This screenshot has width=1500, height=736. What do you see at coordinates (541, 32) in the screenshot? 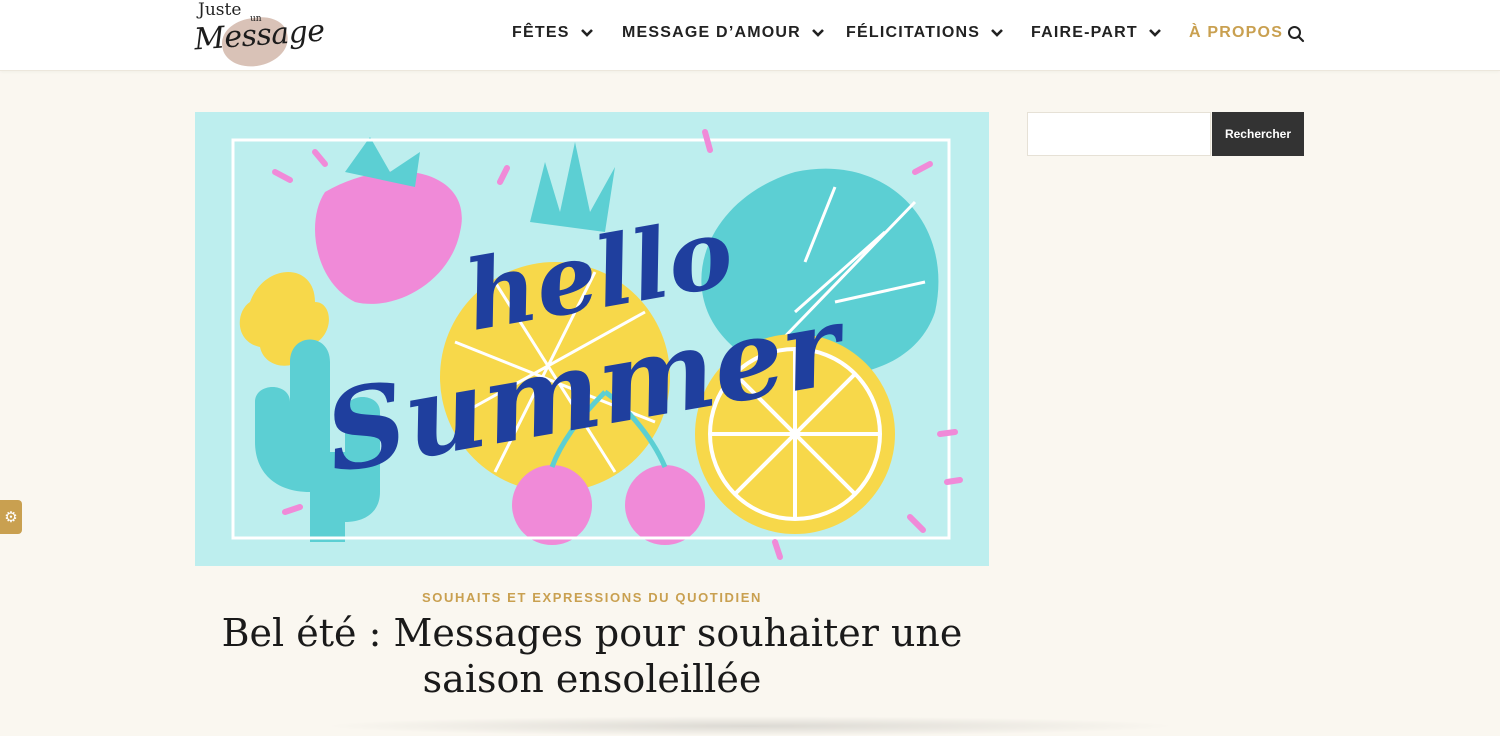
I see `nav-item-label: FÊTES` at bounding box center [541, 32].